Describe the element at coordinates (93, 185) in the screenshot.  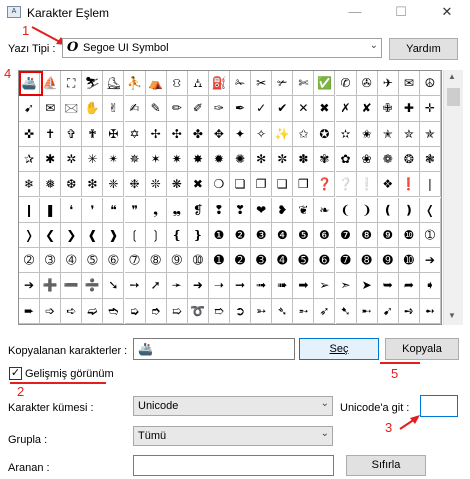
I see `character-cell: ❇` at that location.